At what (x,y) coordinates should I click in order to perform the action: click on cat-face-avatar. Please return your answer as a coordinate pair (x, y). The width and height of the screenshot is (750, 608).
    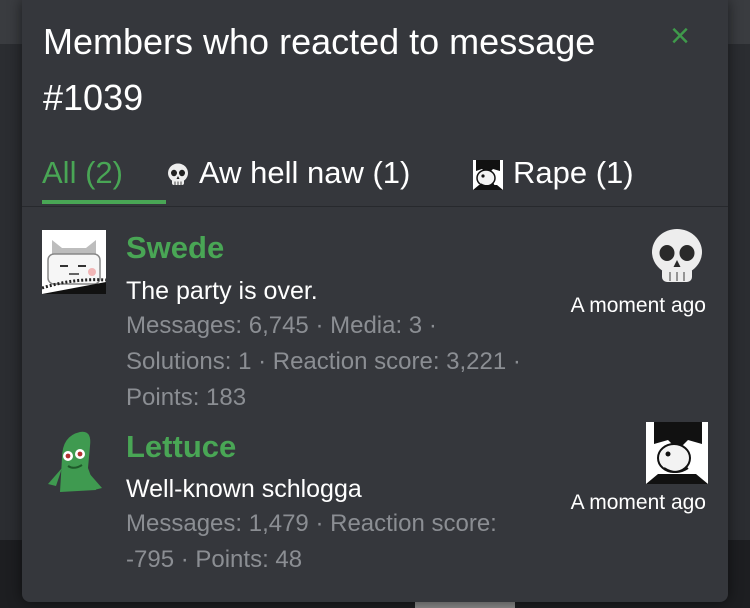
    Looking at the image, I should click on (74, 262).